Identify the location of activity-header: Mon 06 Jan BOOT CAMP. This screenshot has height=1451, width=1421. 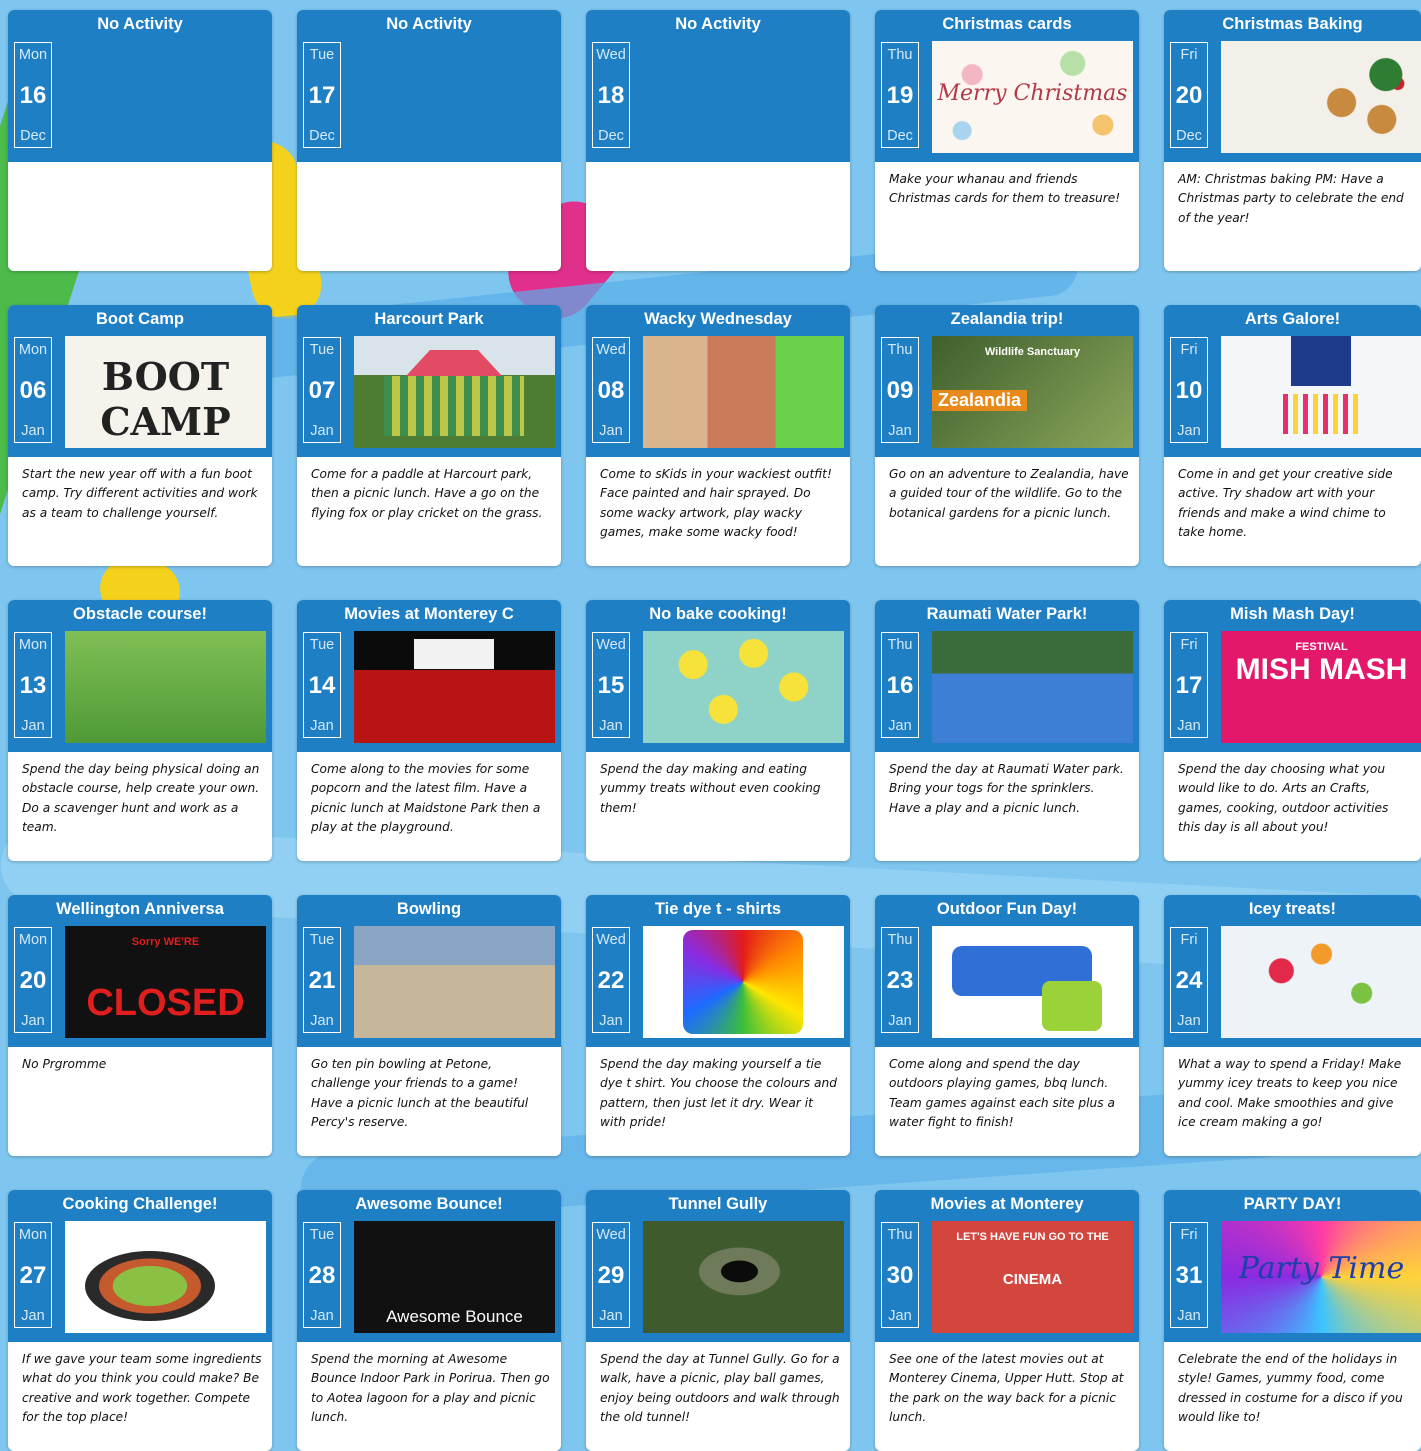
(140, 395).